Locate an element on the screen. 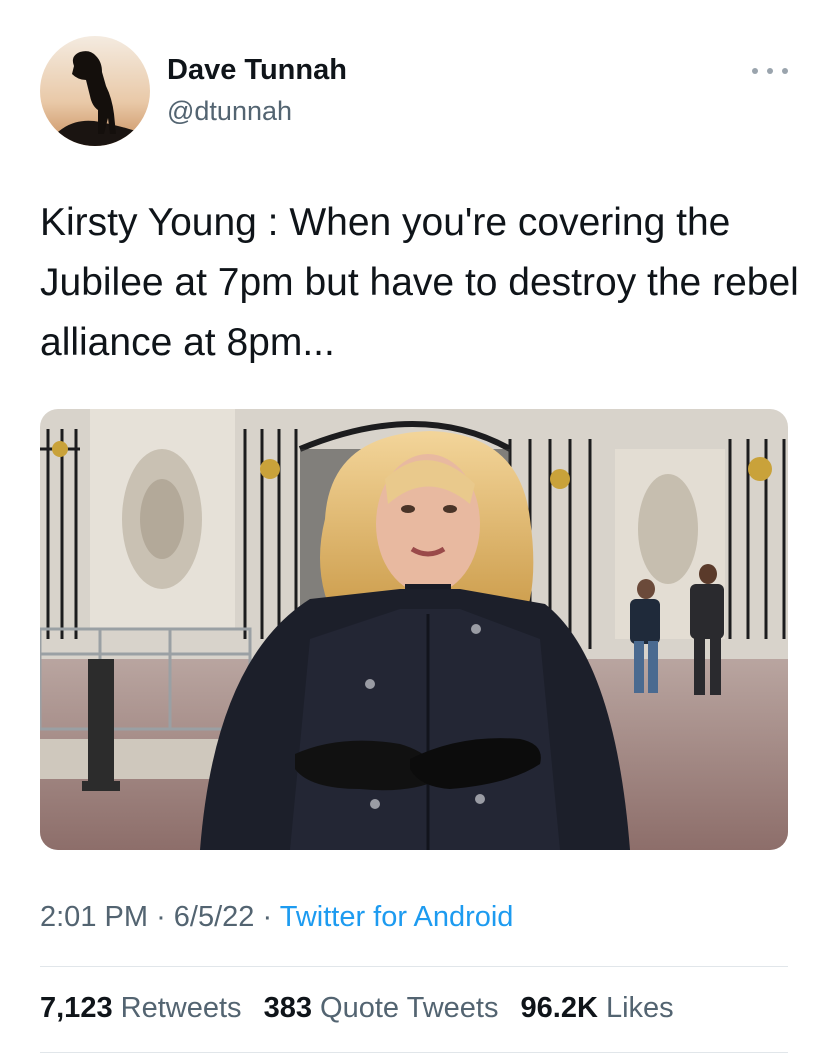 This screenshot has height=1064, width=828. tweet-meta: 2:01 PM · 6/5/22 · Twitter for Android is located at coordinates (276, 917).